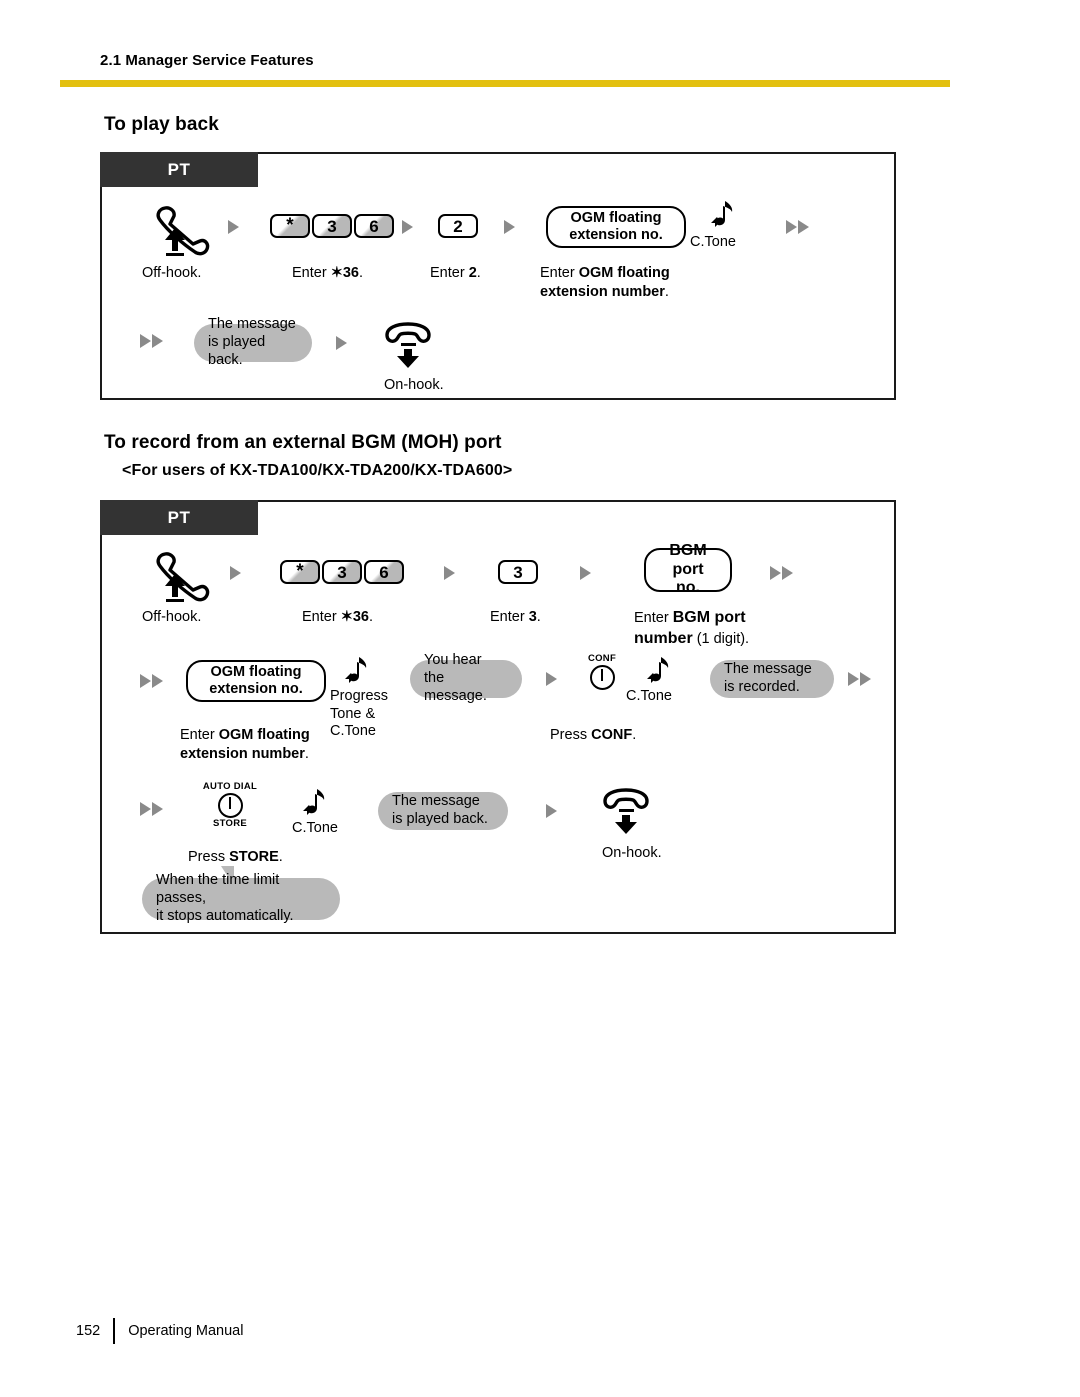  What do you see at coordinates (449, 573) in the screenshot?
I see `flow-arrow-b2` at bounding box center [449, 573].